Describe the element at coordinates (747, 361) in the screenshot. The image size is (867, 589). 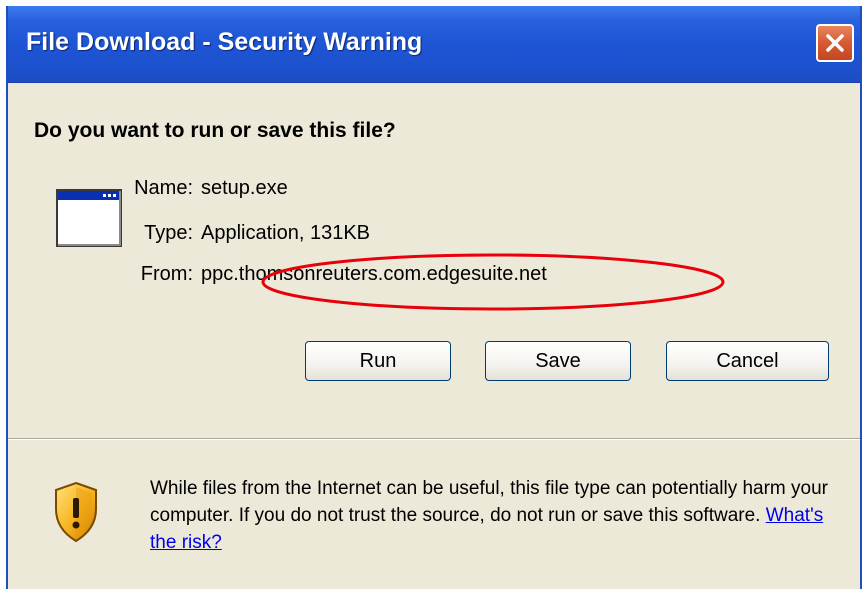
I see `cancel-button: Cancel` at that location.